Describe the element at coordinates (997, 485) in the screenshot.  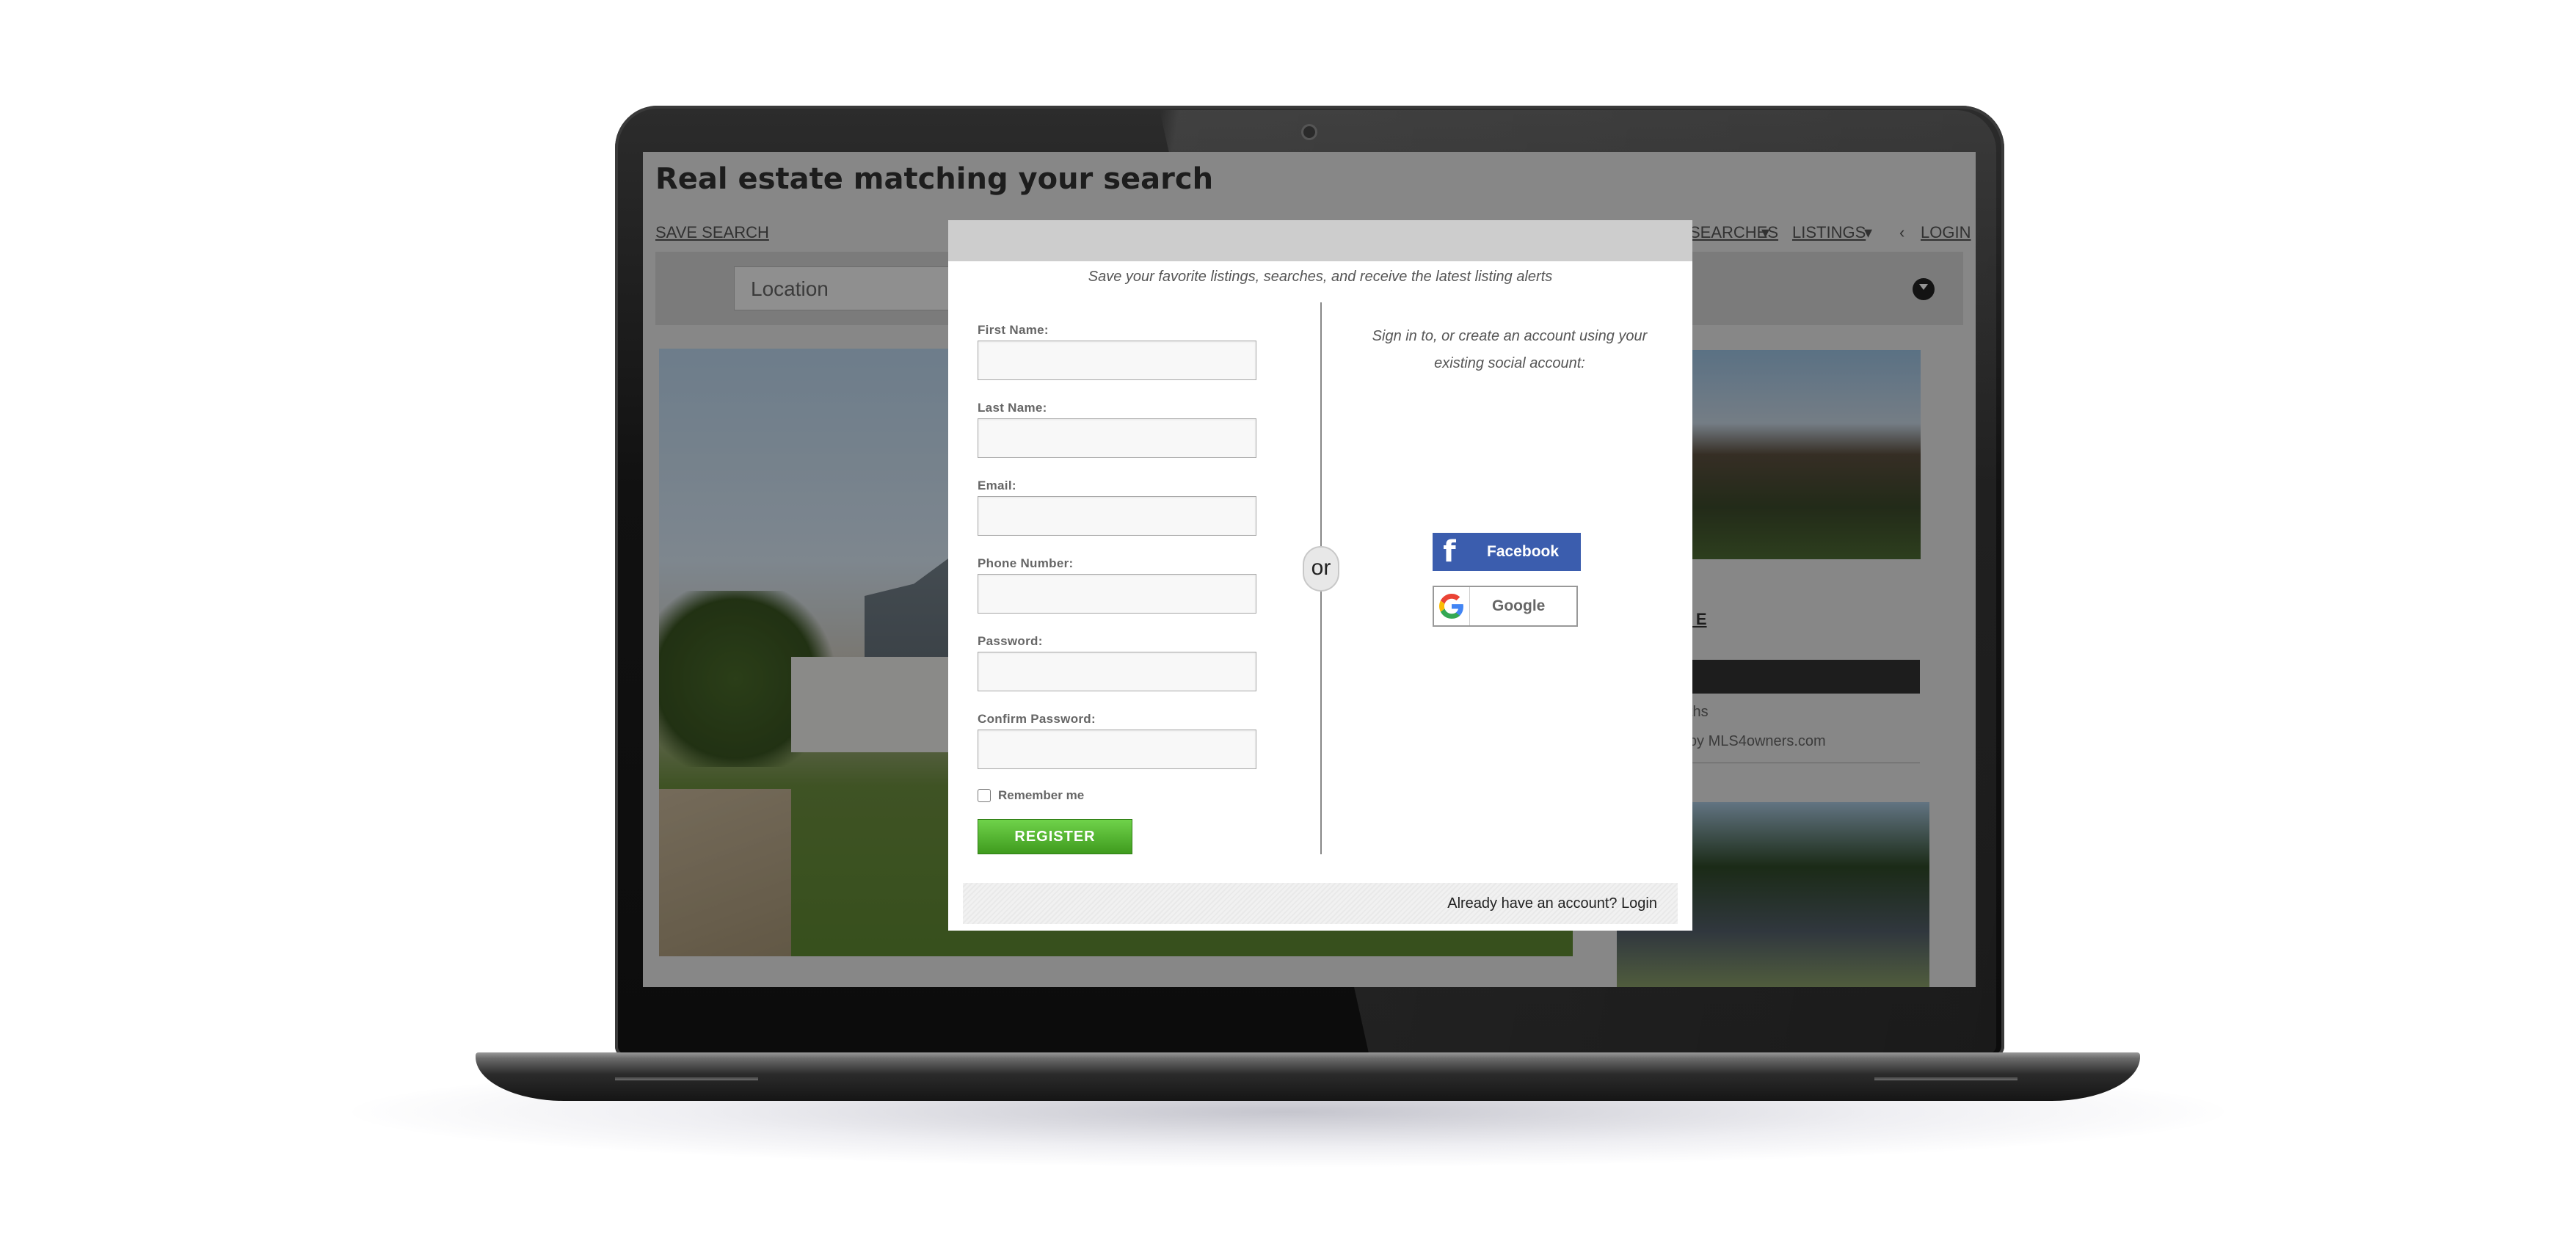
I see `email-label: Email:` at that location.